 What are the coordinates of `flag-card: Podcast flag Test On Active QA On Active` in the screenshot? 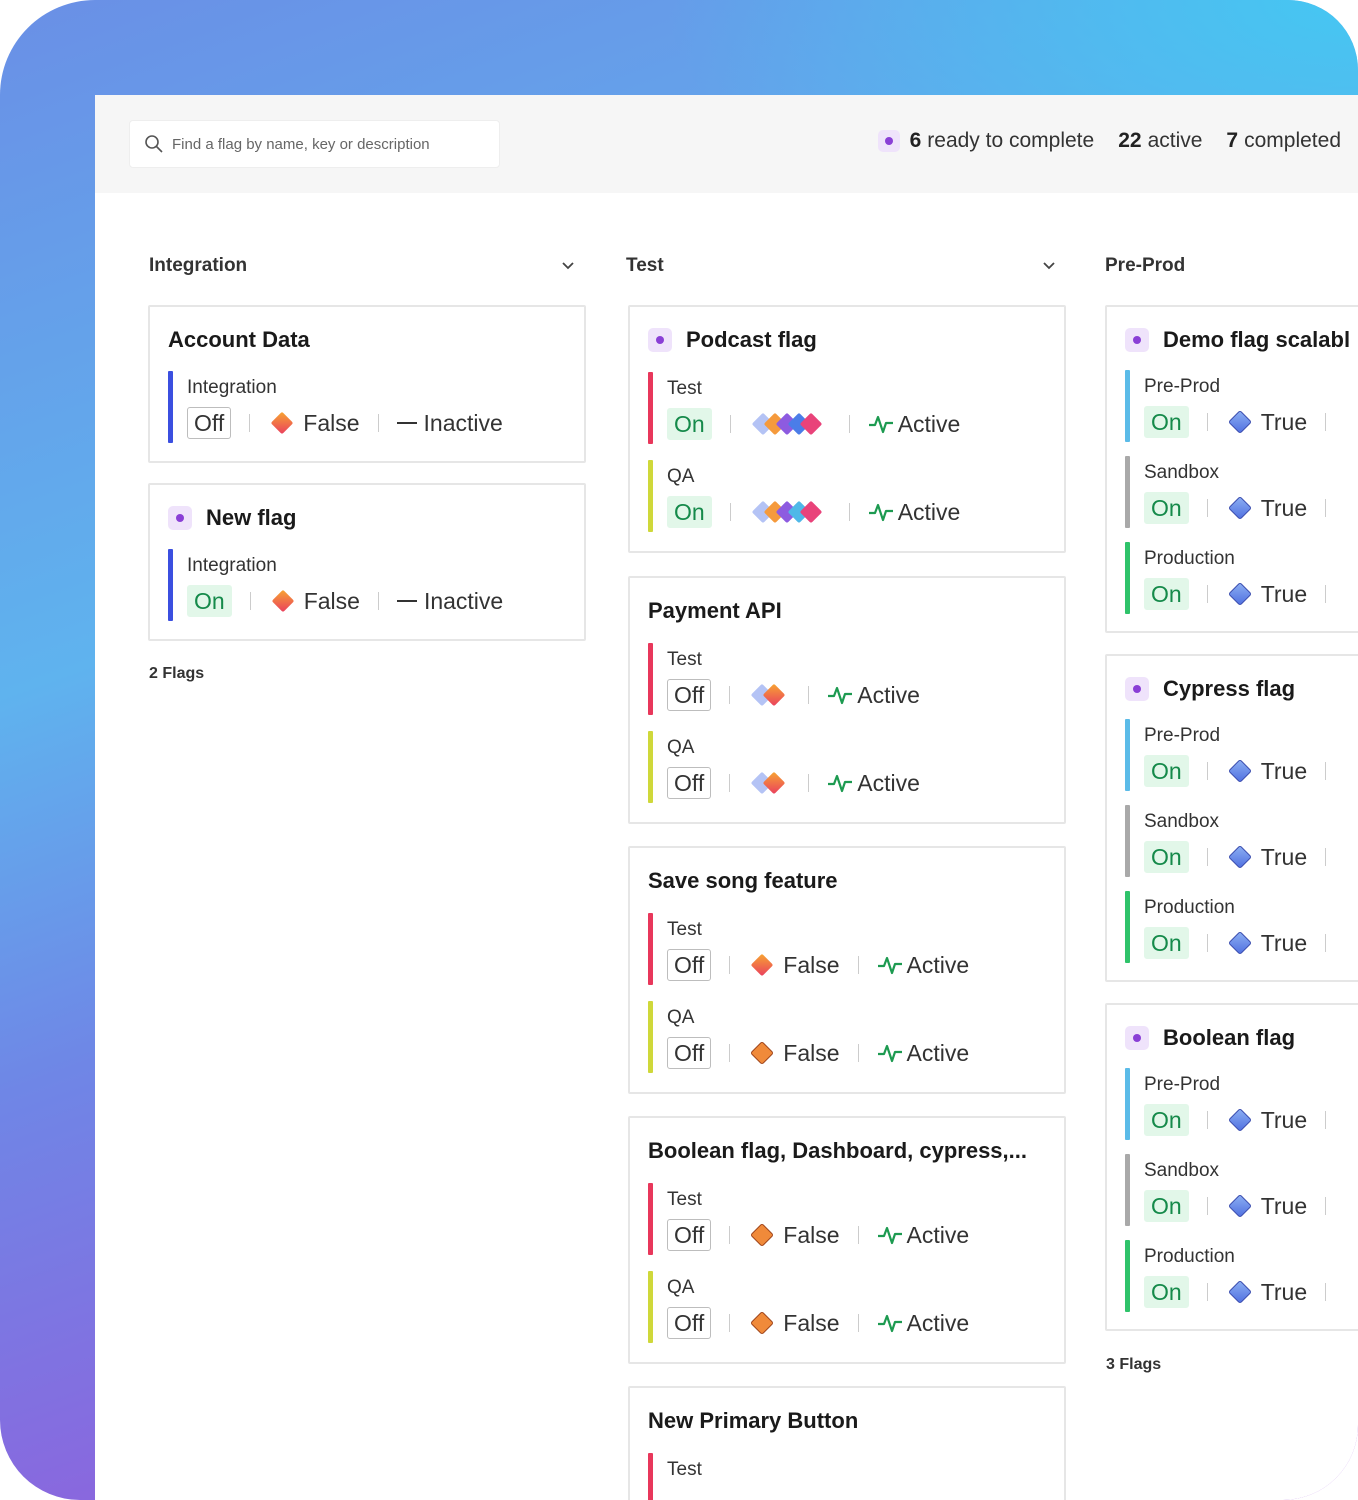 It's located at (847, 429).